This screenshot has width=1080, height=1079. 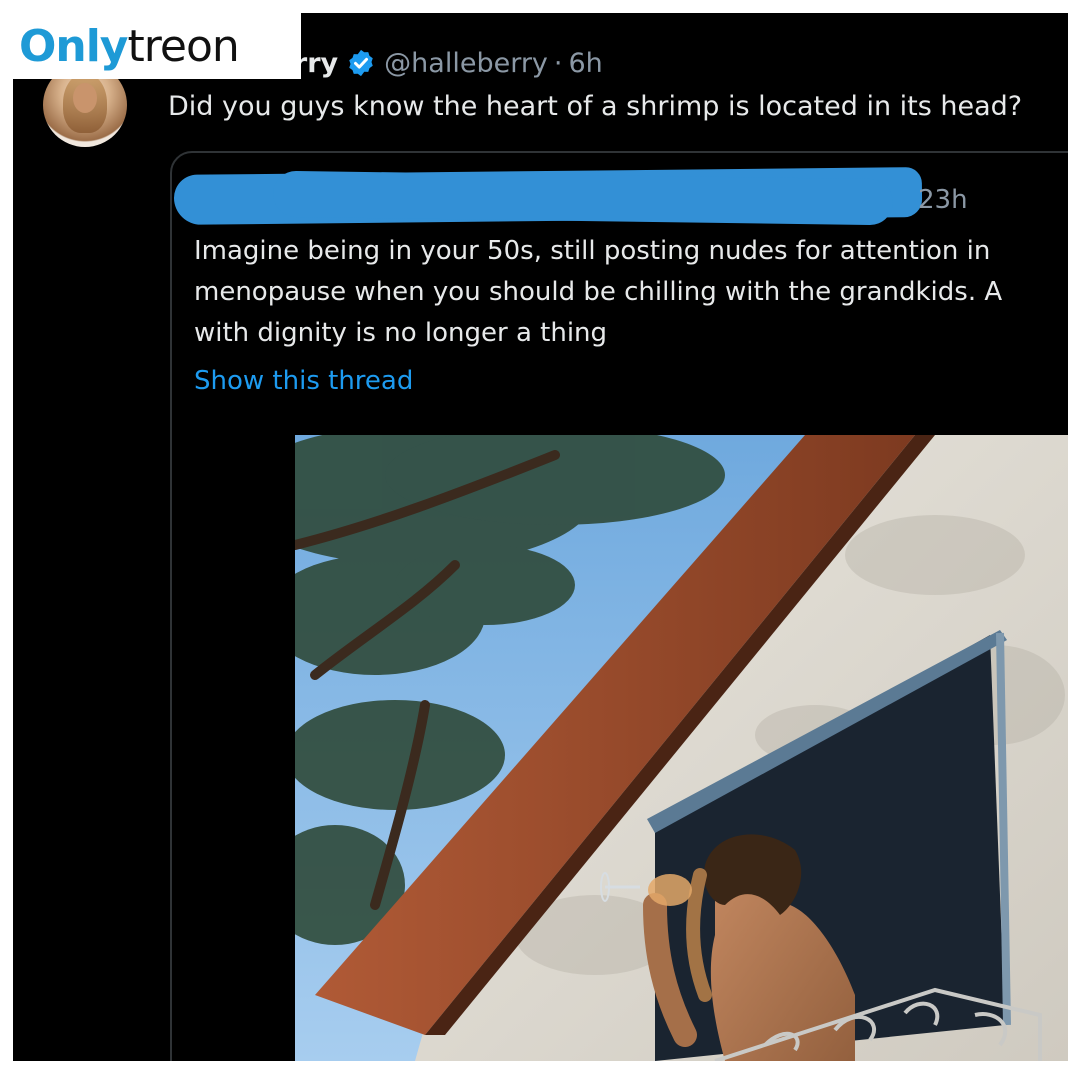 What do you see at coordinates (943, 200) in the screenshot?
I see `quoted-tweet-timestamp: 23h` at bounding box center [943, 200].